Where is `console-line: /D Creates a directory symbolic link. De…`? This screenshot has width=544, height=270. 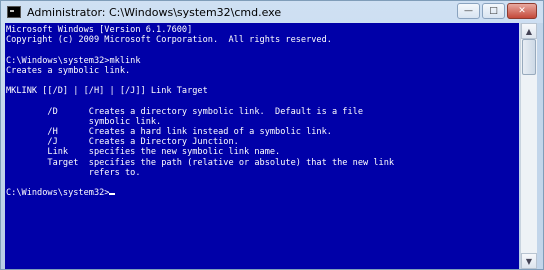
console-line: /D Creates a directory symbolic link. De… is located at coordinates (184, 111).